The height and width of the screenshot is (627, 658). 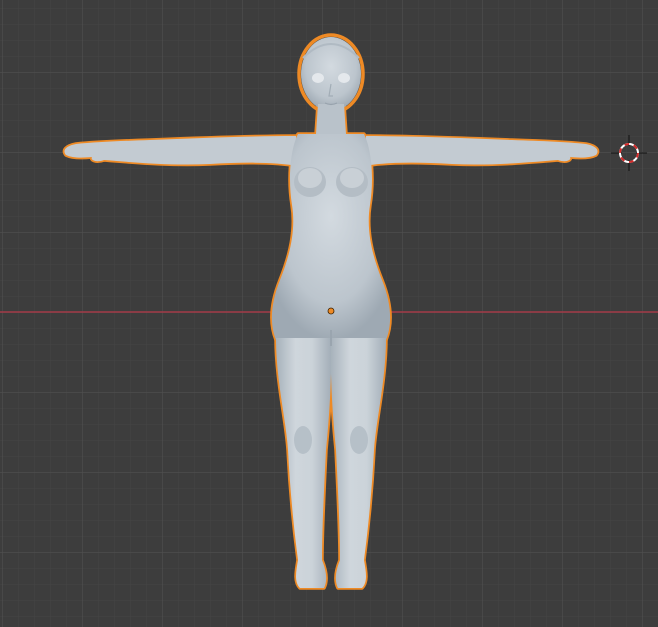 I want to click on left-eye, so click(x=318, y=78).